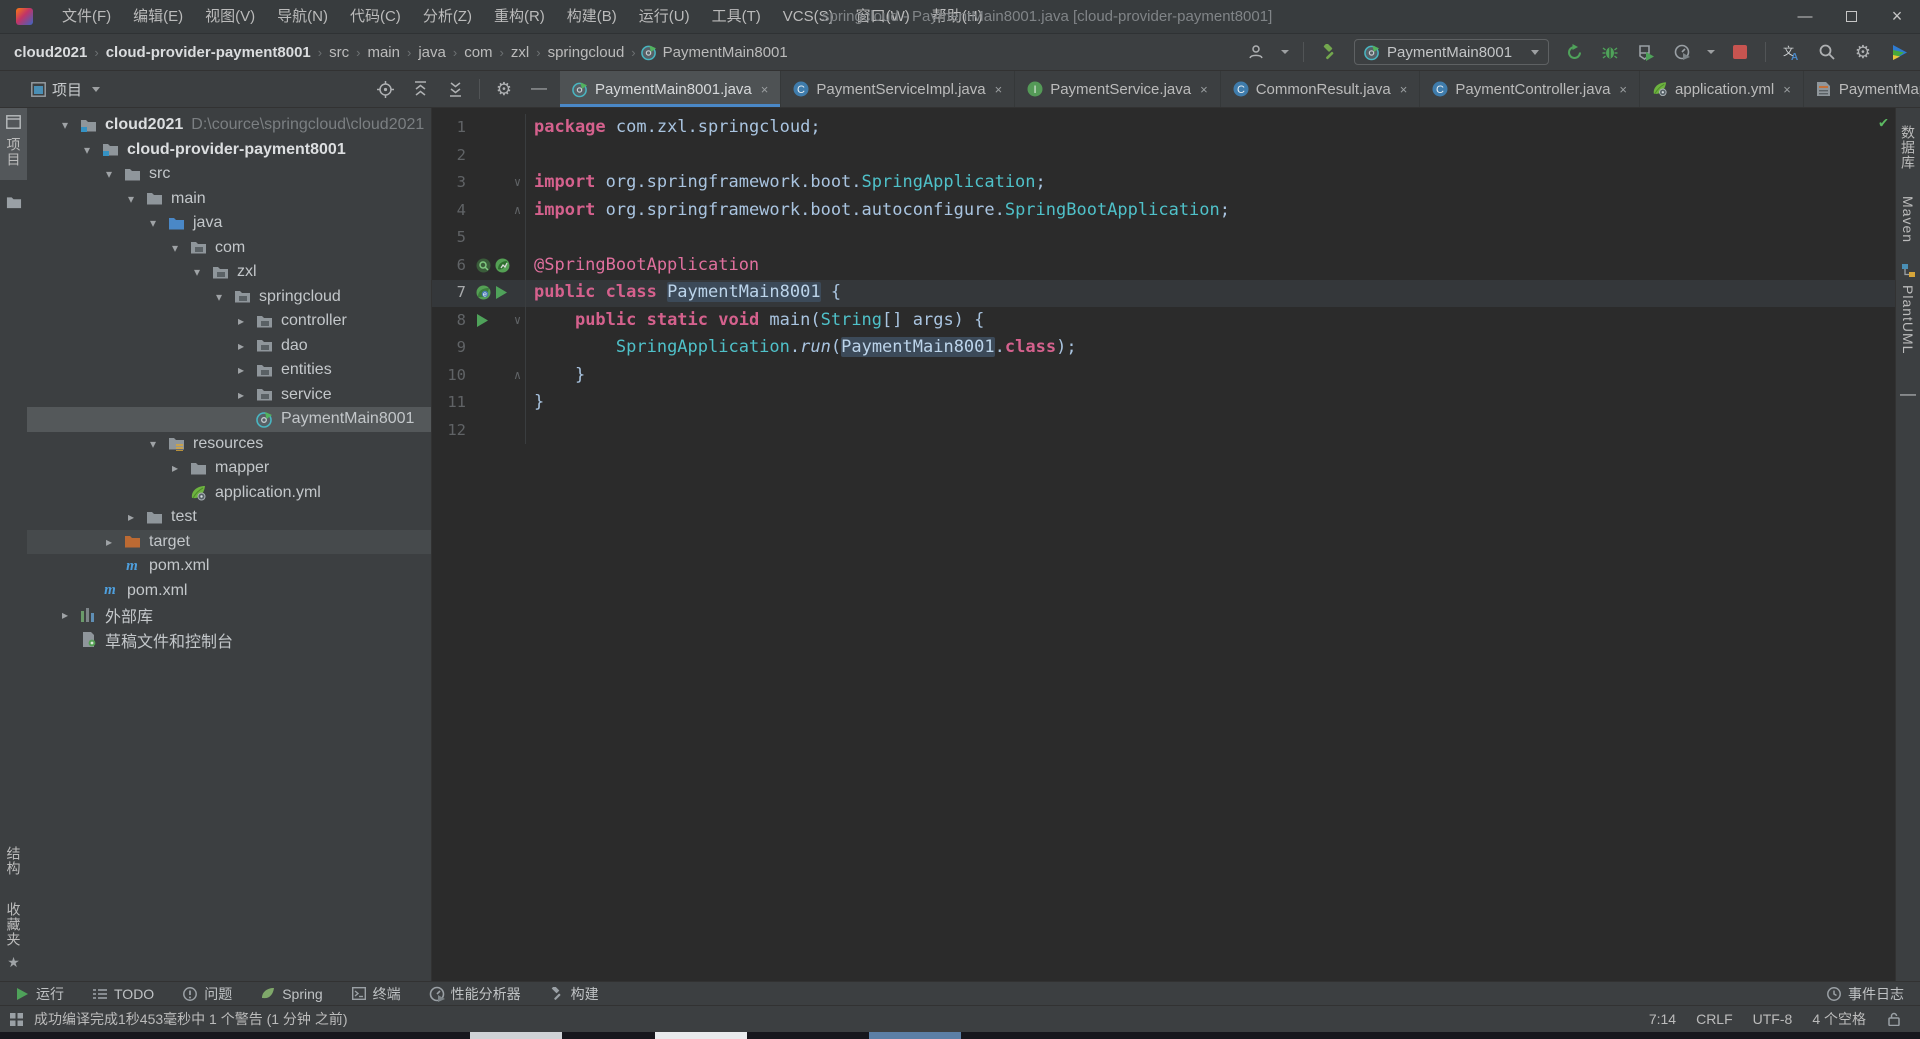 The height and width of the screenshot is (1039, 1920). I want to click on stripe-tab-structure: 结构, so click(13, 861).